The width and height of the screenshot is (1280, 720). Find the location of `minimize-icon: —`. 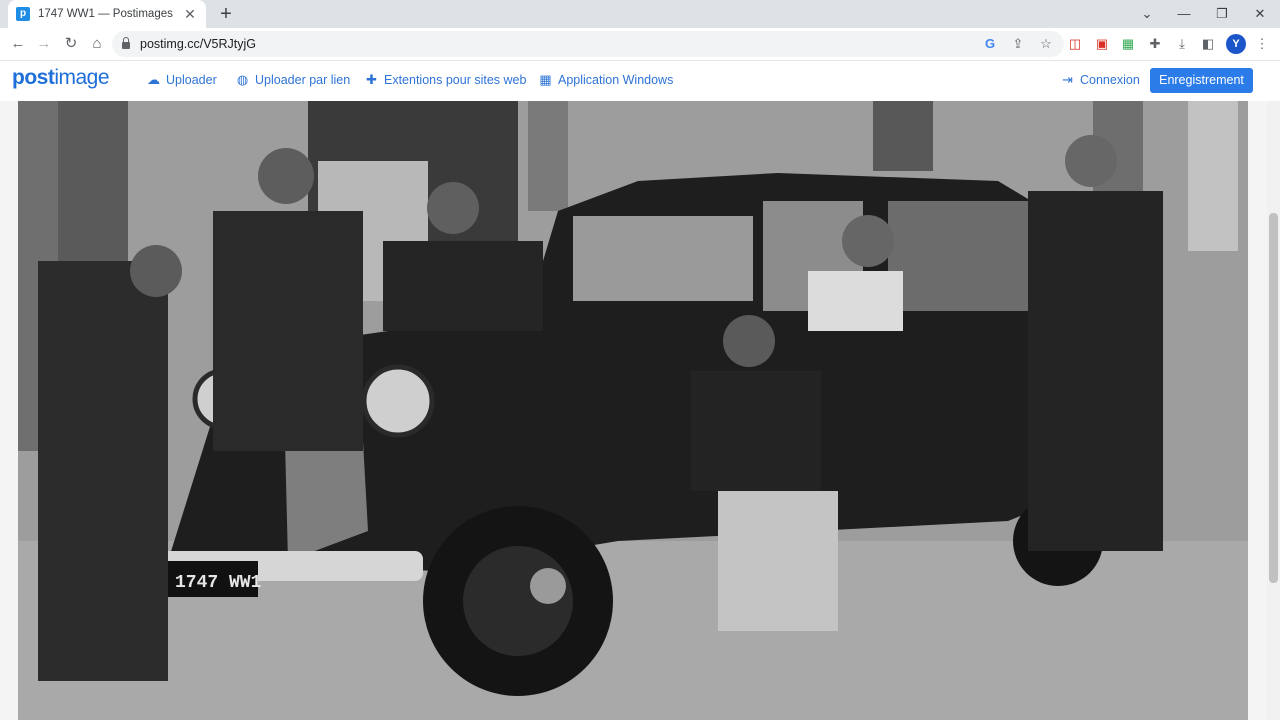

minimize-icon: — is located at coordinates (1184, 14).